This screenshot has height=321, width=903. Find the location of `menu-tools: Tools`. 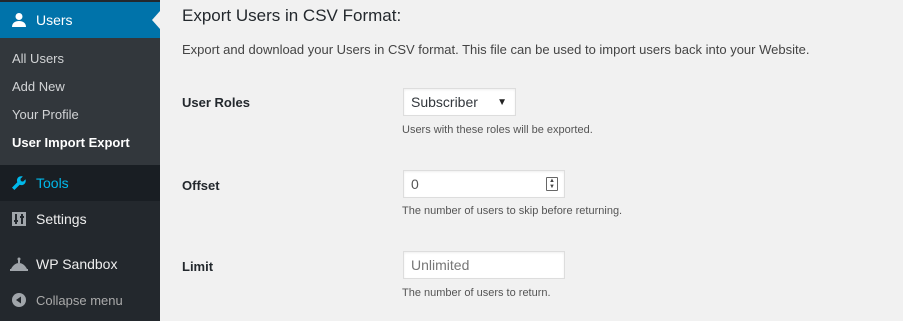

menu-tools: Tools is located at coordinates (80, 183).